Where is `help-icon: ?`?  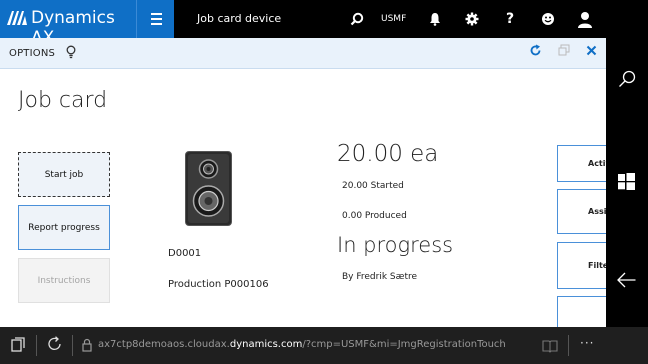
help-icon: ? is located at coordinates (510, 19).